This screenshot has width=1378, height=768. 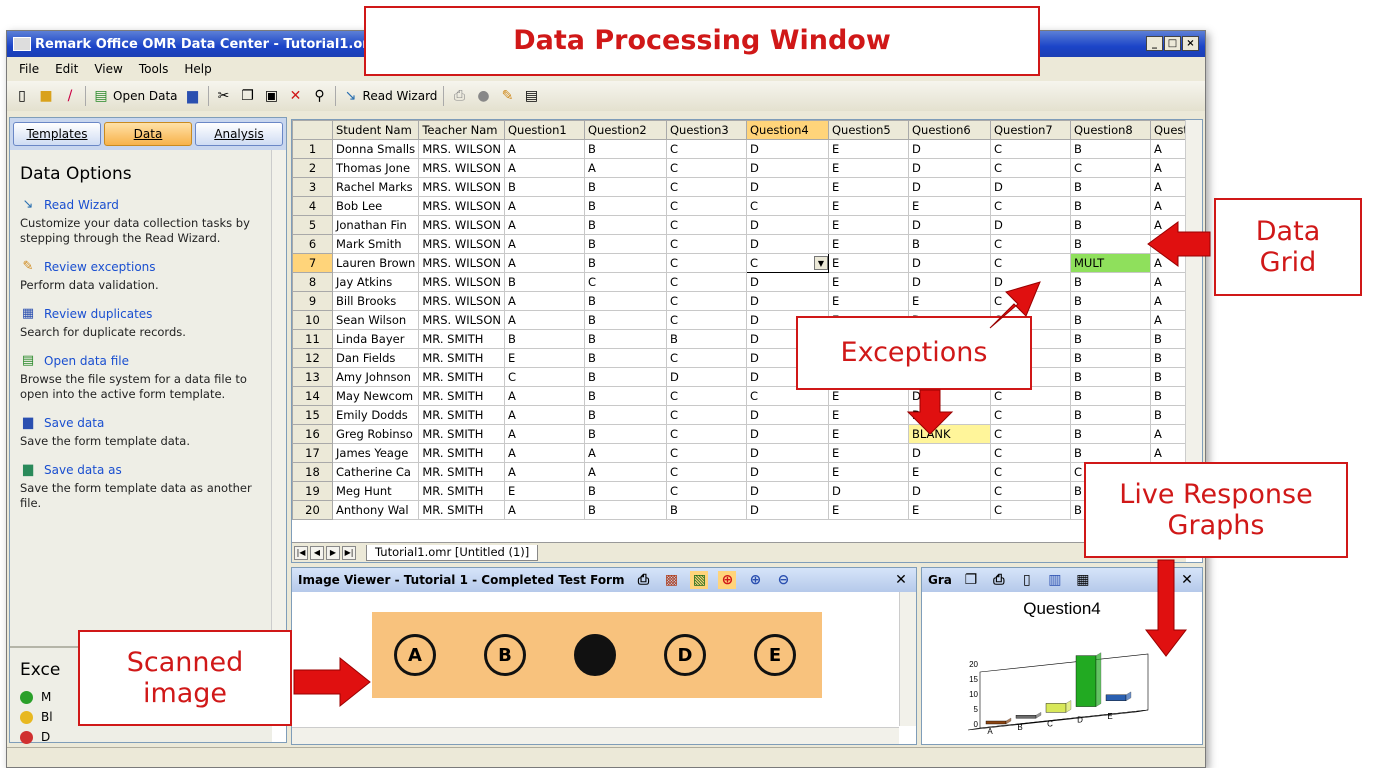 What do you see at coordinates (312, 244) in the screenshot?
I see `row-number: 6` at bounding box center [312, 244].